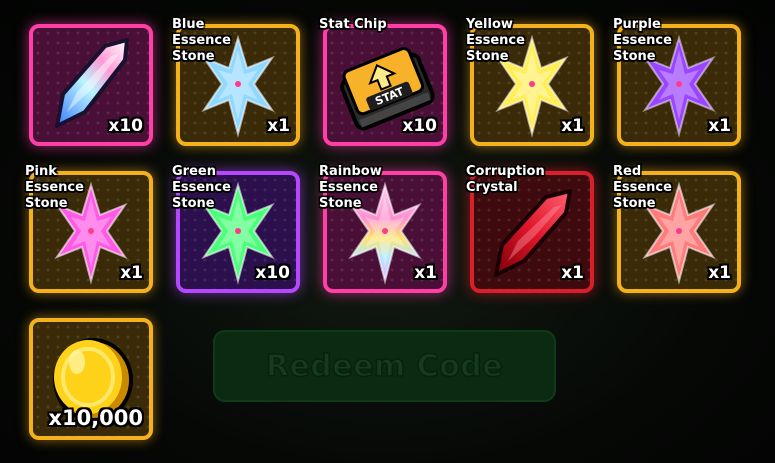 This screenshot has width=775, height=463. Describe the element at coordinates (677, 228) in the screenshot. I see `reward-tile-red-essence-stone: Red Essence Stone x1` at that location.